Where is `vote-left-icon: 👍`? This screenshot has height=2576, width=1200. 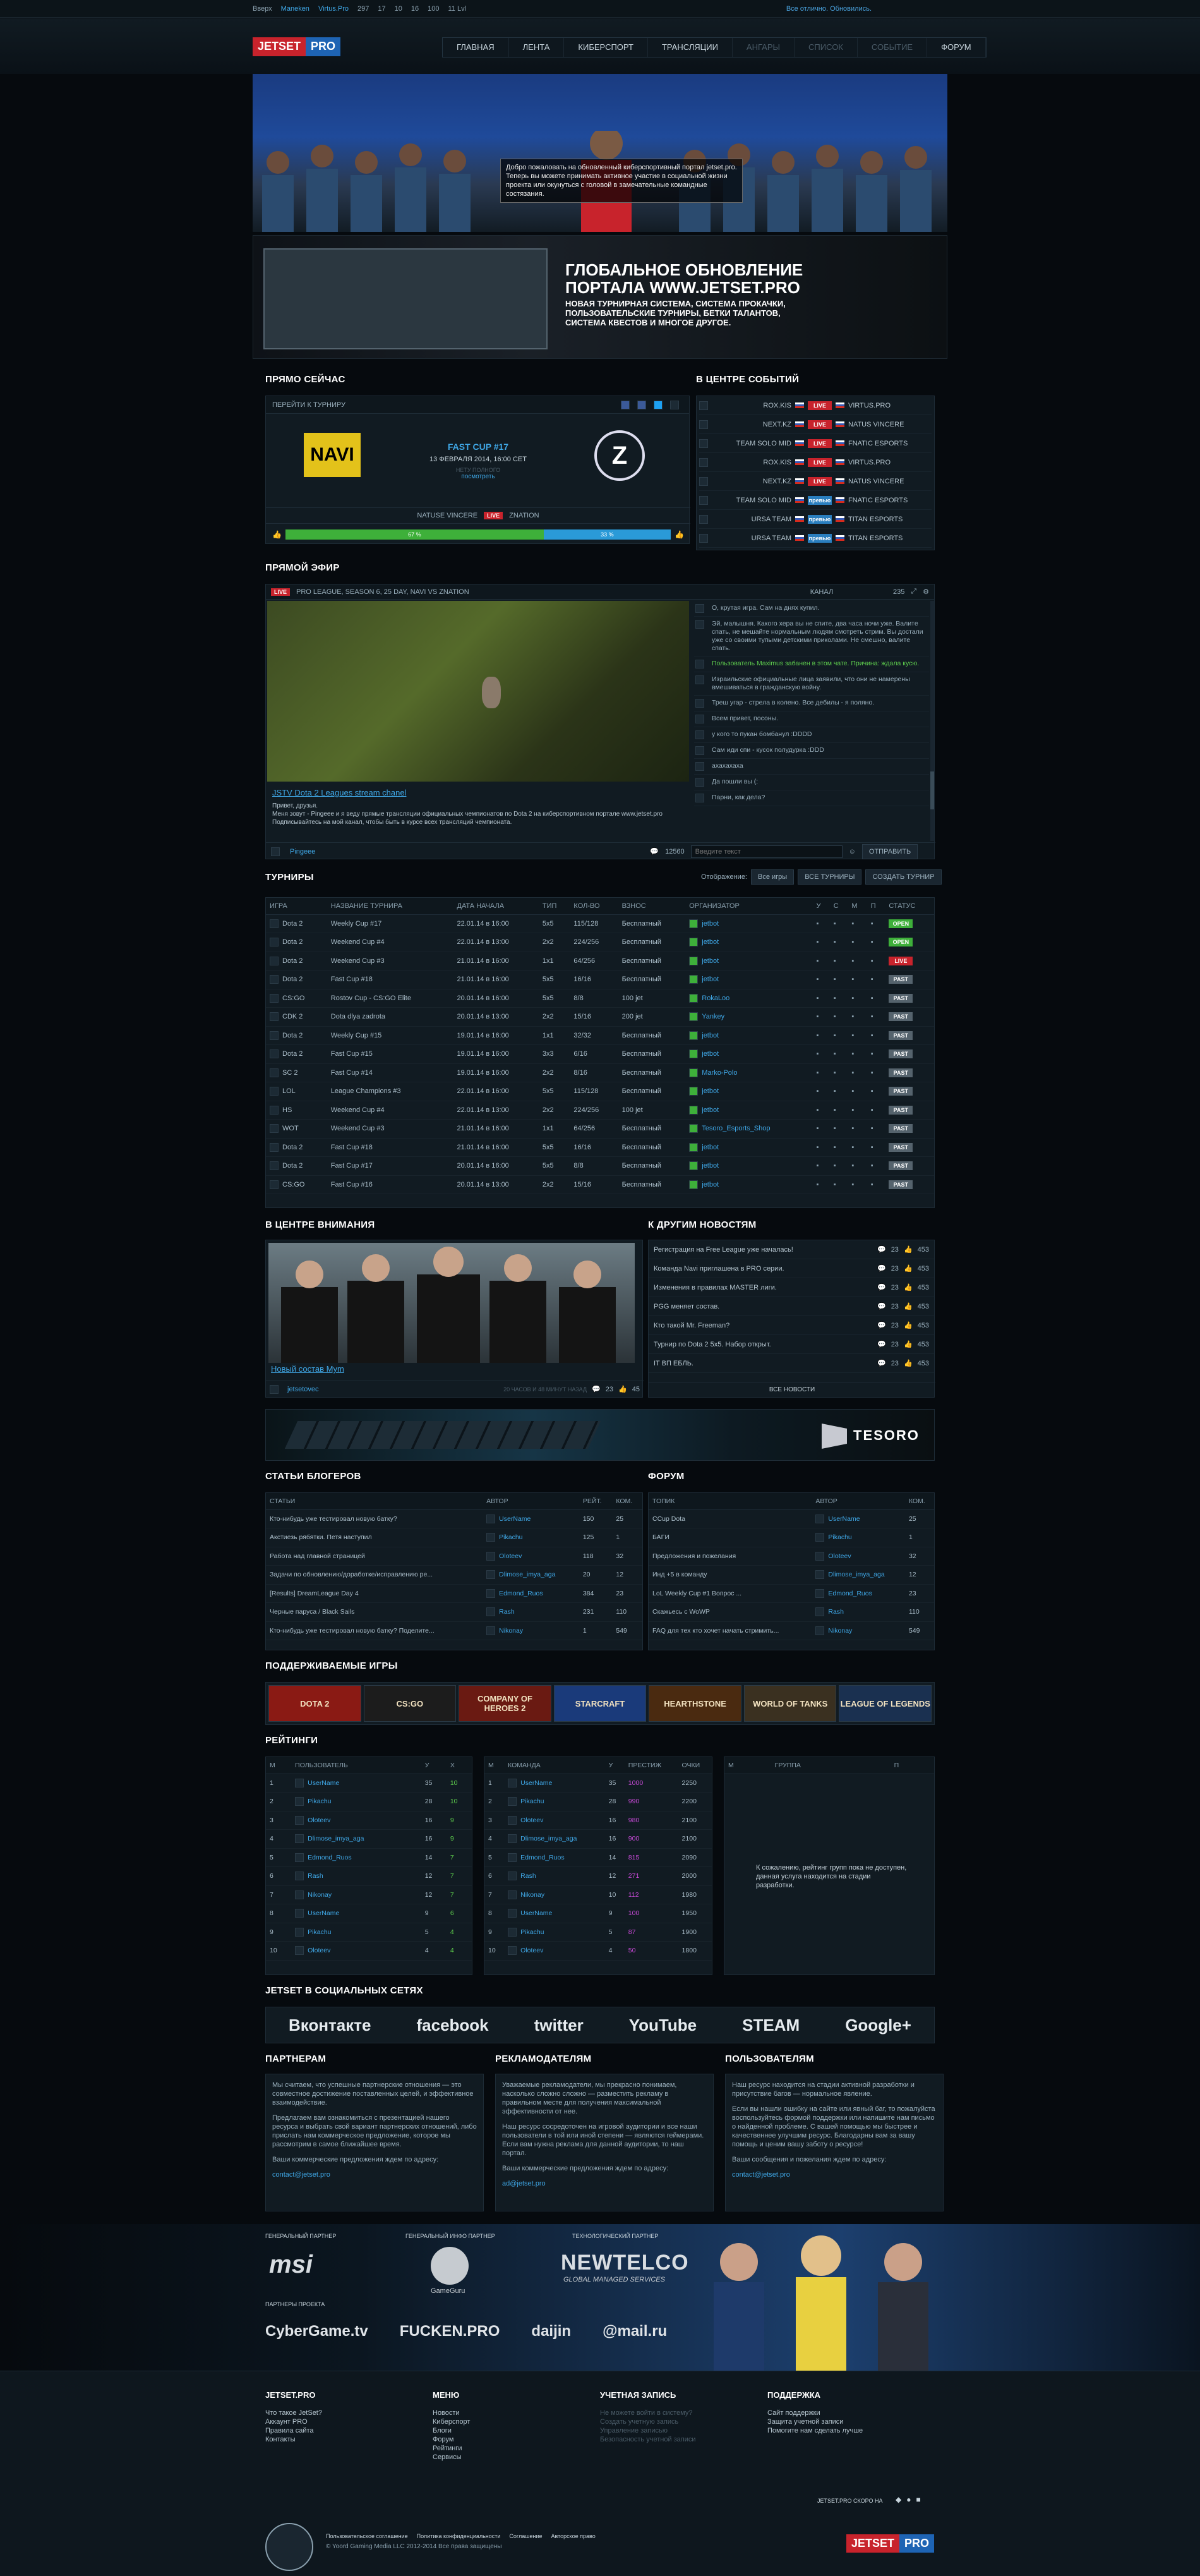
vote-left-icon: 👍 is located at coordinates (277, 534).